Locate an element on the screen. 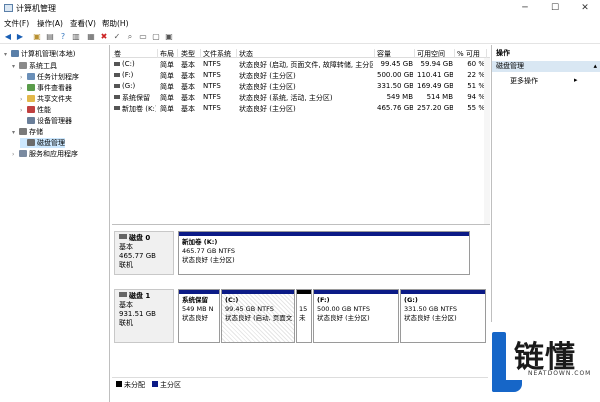  disk-1-label: 磁盘 1 基本 931.51 GB 联机 is located at coordinates (144, 316).